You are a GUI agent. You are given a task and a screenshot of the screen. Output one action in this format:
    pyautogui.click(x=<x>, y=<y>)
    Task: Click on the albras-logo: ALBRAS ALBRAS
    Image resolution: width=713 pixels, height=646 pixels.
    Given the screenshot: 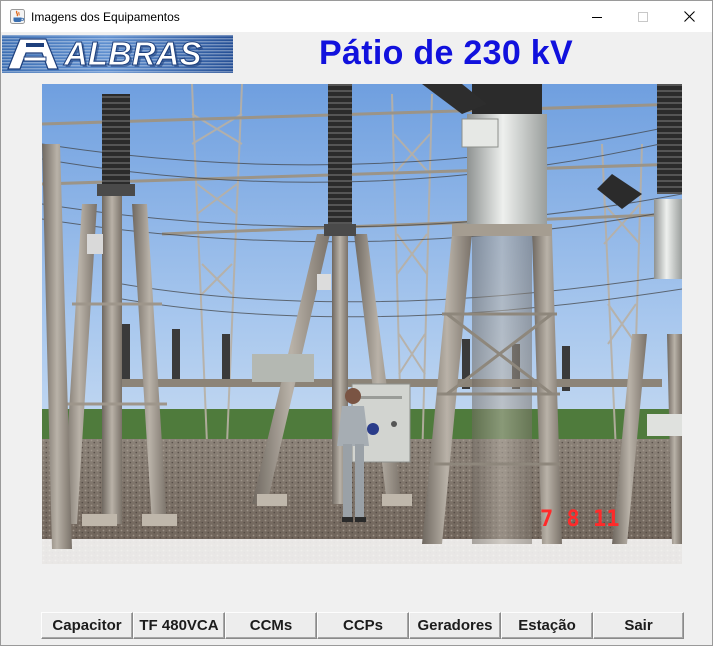 What is the action you would take?
    pyautogui.click(x=117, y=54)
    